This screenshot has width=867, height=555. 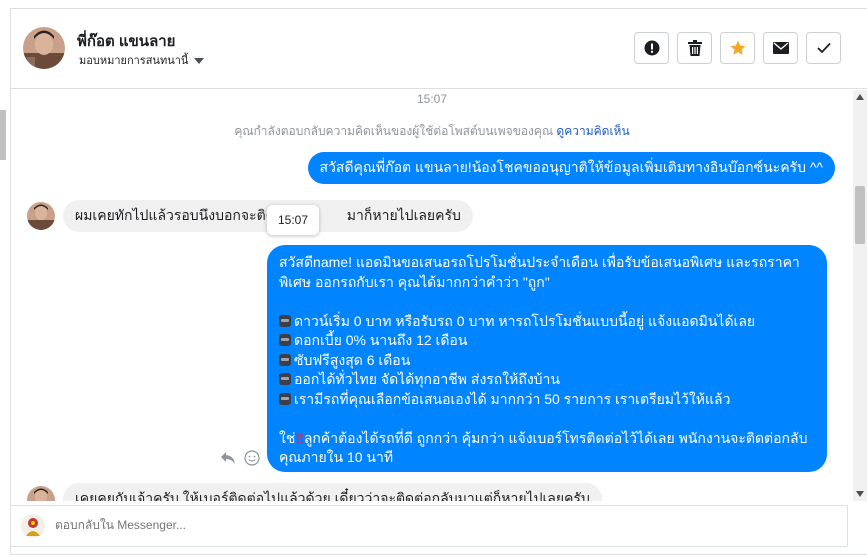 I want to click on checkmark-icon, so click(x=823, y=48).